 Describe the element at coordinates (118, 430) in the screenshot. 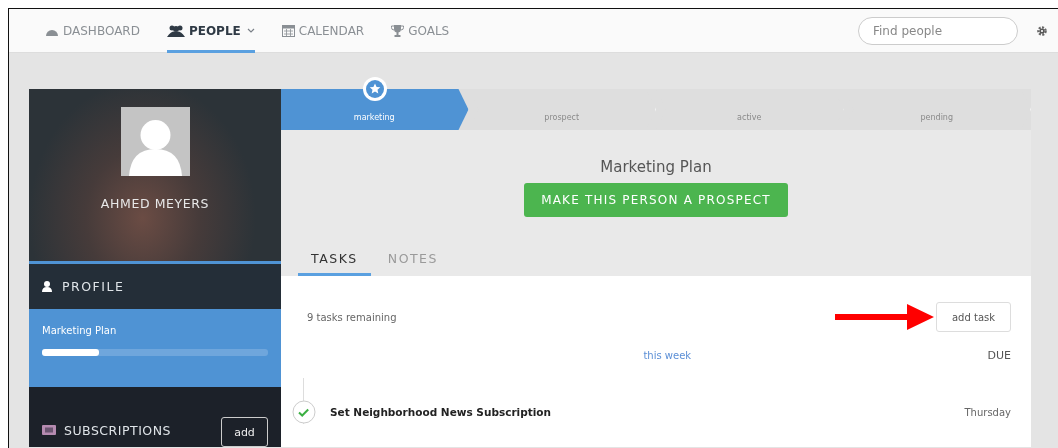

I see `section-title: SUBSCRIPTIONS` at that location.